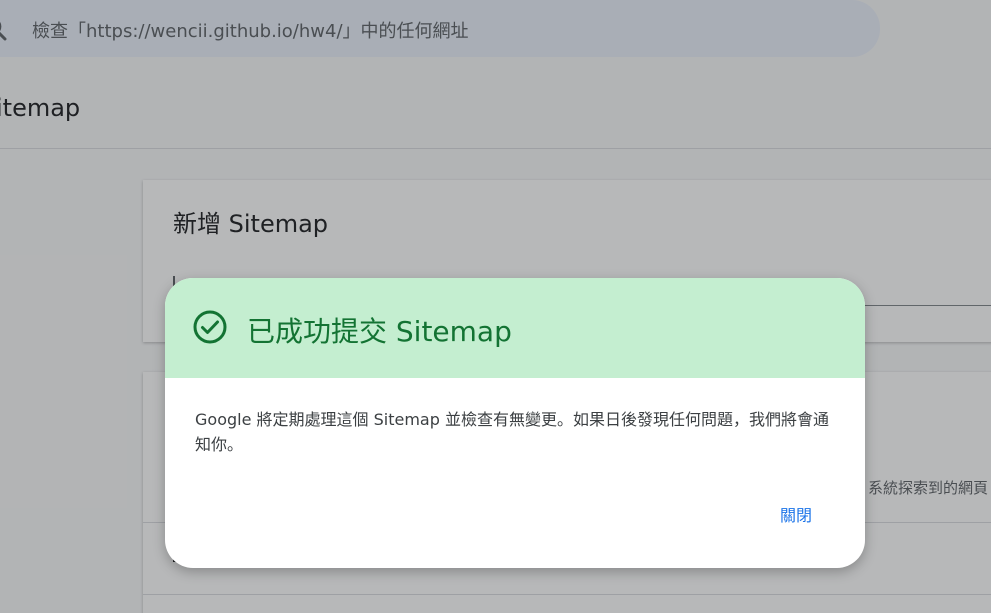 This screenshot has height=613, width=991. What do you see at coordinates (515, 328) in the screenshot?
I see `dialog-header: 已成功提交 Sitemap` at bounding box center [515, 328].